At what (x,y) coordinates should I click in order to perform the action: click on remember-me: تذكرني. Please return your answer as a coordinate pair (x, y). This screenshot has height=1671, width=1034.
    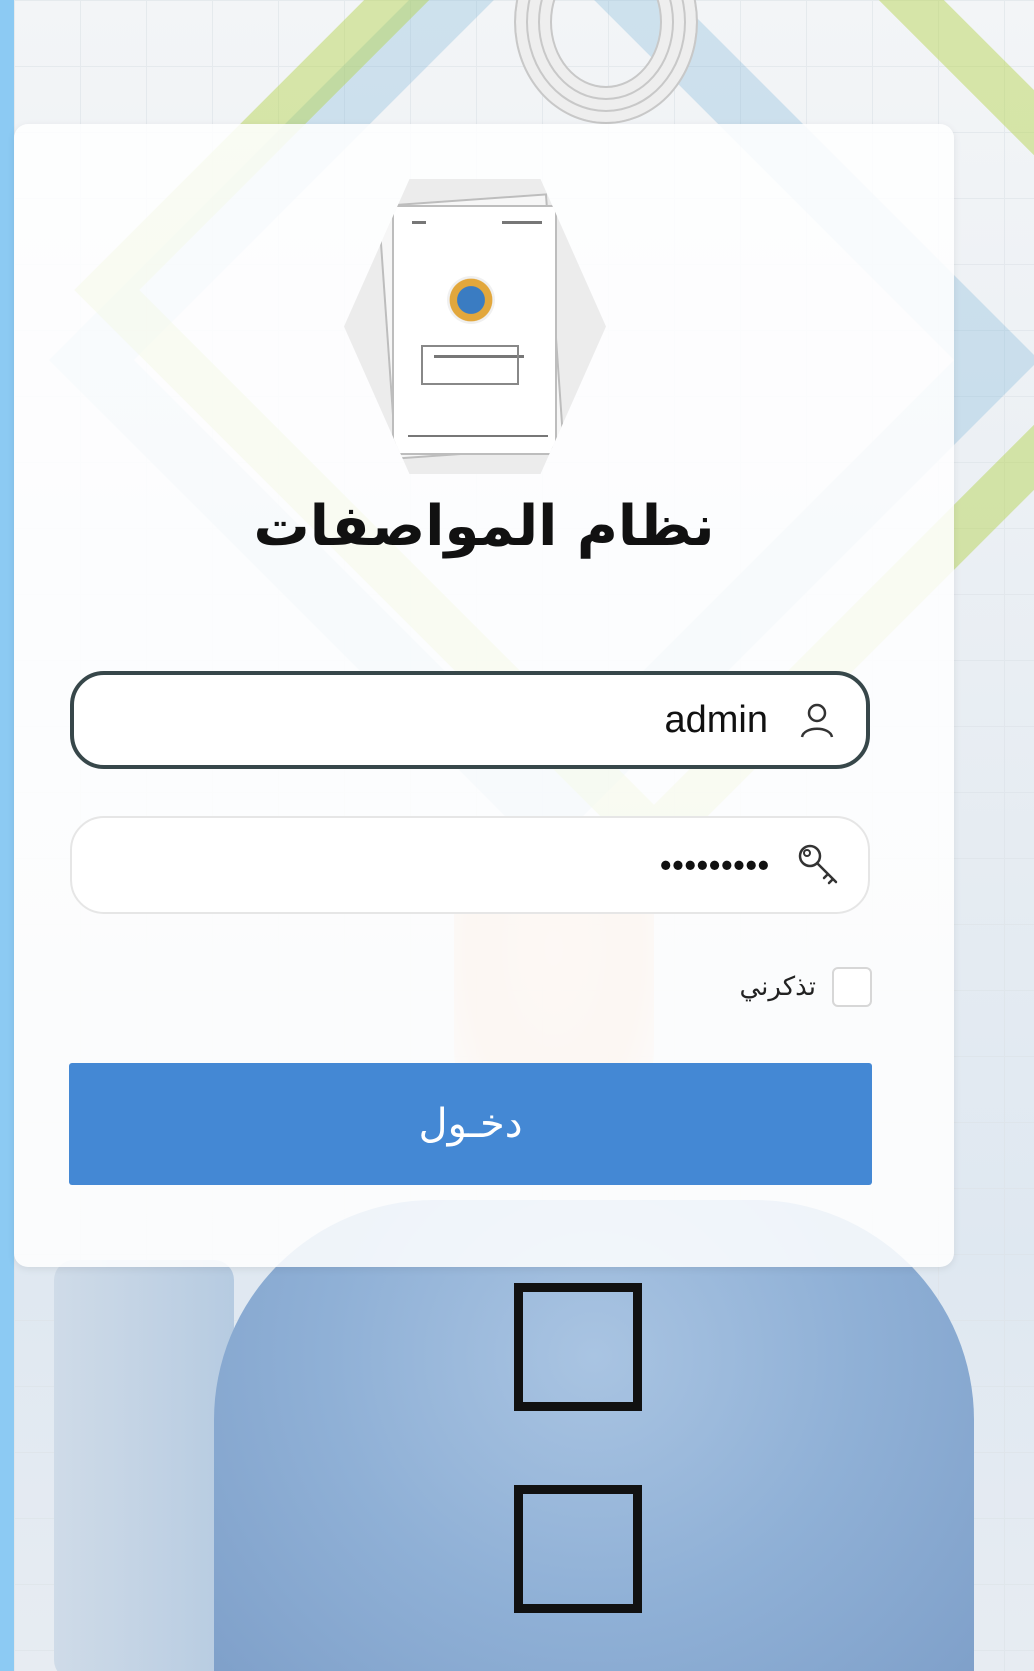
    Looking at the image, I should click on (805, 987).